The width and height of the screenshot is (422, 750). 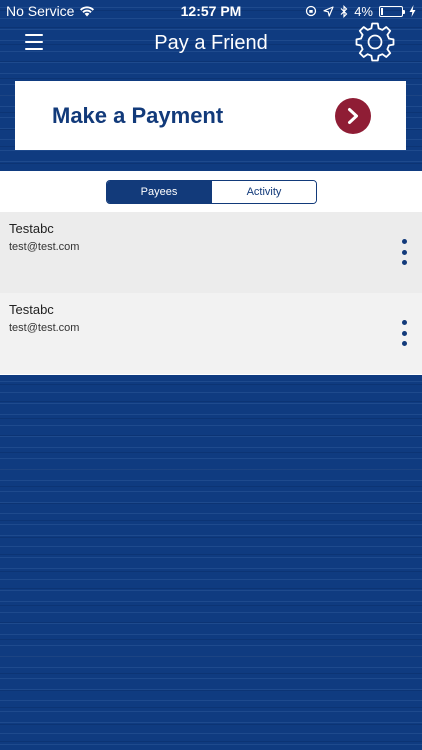 What do you see at coordinates (138, 115) in the screenshot?
I see `make-payment-label: Make a Payment` at bounding box center [138, 115].